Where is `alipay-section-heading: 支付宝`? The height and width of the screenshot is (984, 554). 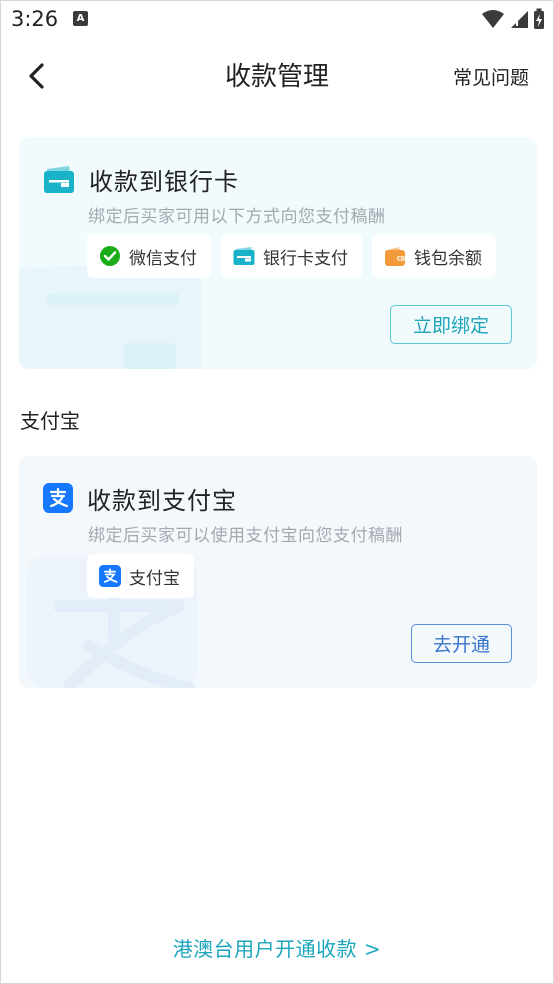 alipay-section-heading: 支付宝 is located at coordinates (50, 421).